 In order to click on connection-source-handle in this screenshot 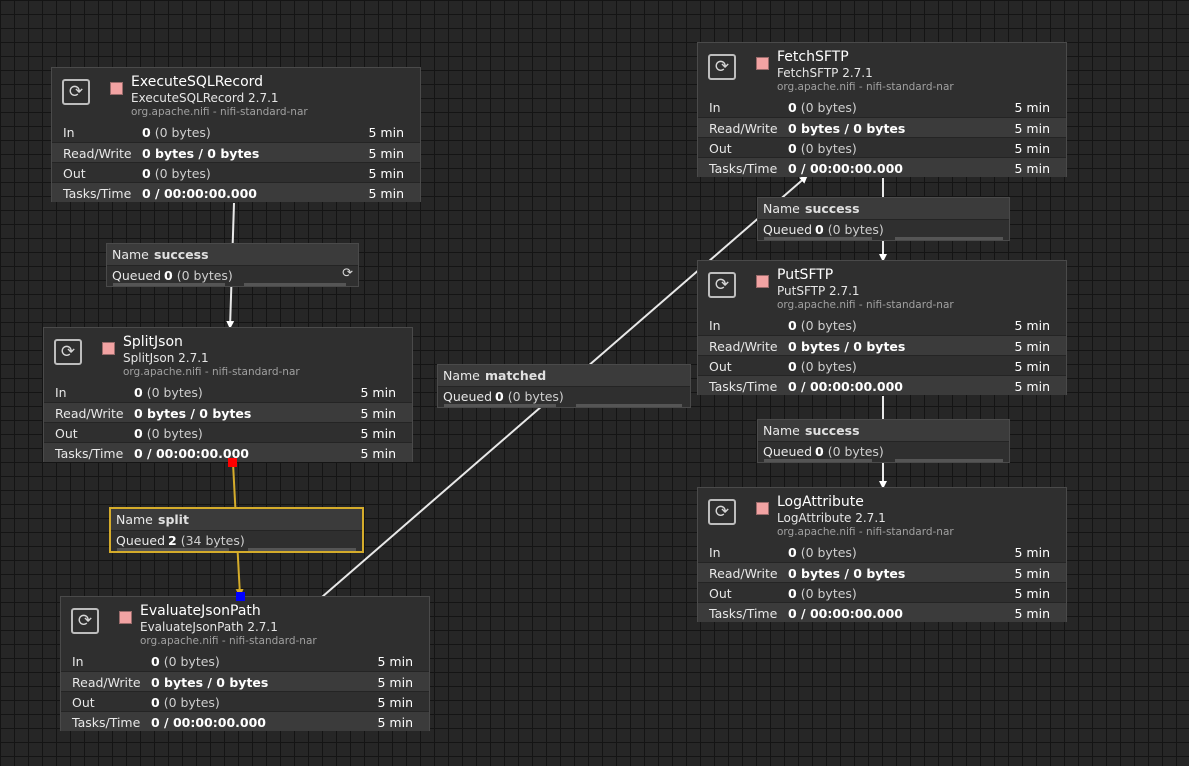, I will do `click(232, 462)`.